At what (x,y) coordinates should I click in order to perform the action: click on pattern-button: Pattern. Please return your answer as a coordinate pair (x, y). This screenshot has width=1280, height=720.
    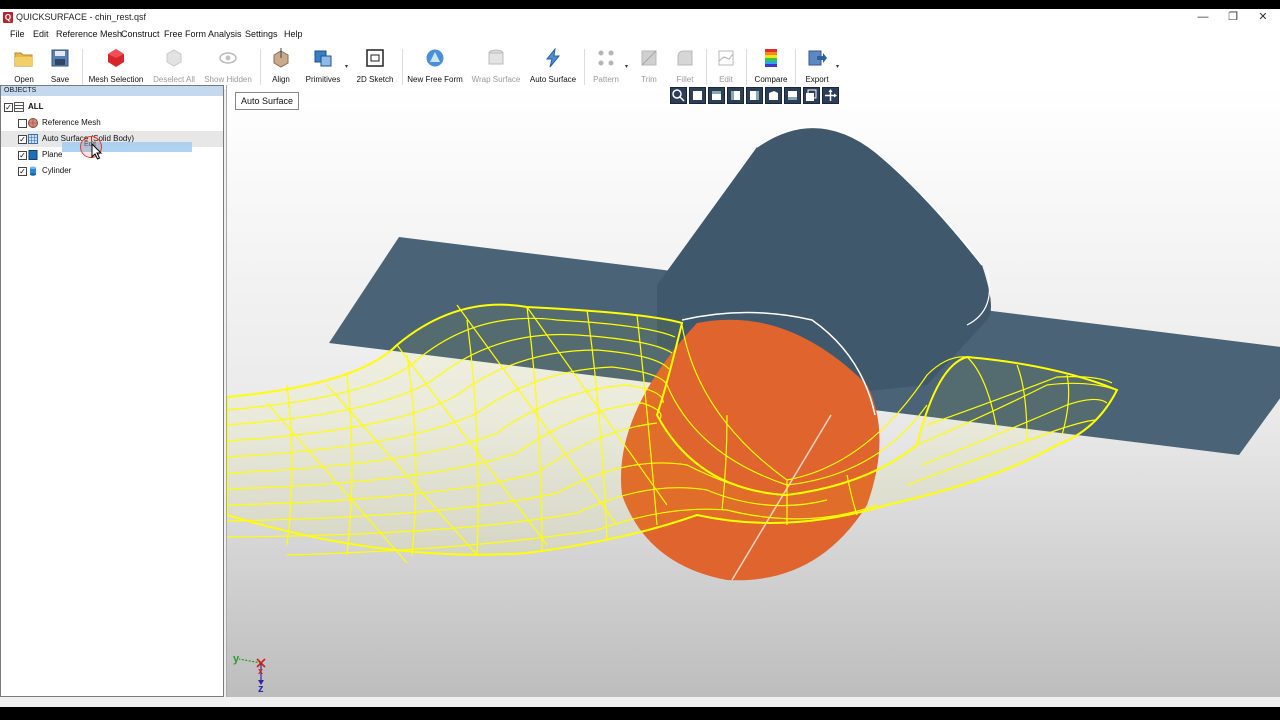
    Looking at the image, I should click on (606, 67).